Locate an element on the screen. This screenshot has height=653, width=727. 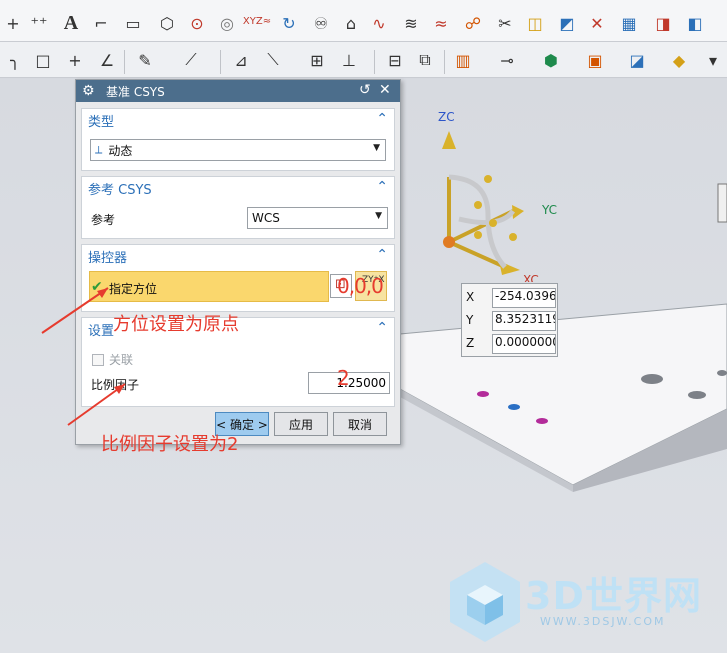
scale-note: 比例因子设置为2 is located at coordinates (170, 444).